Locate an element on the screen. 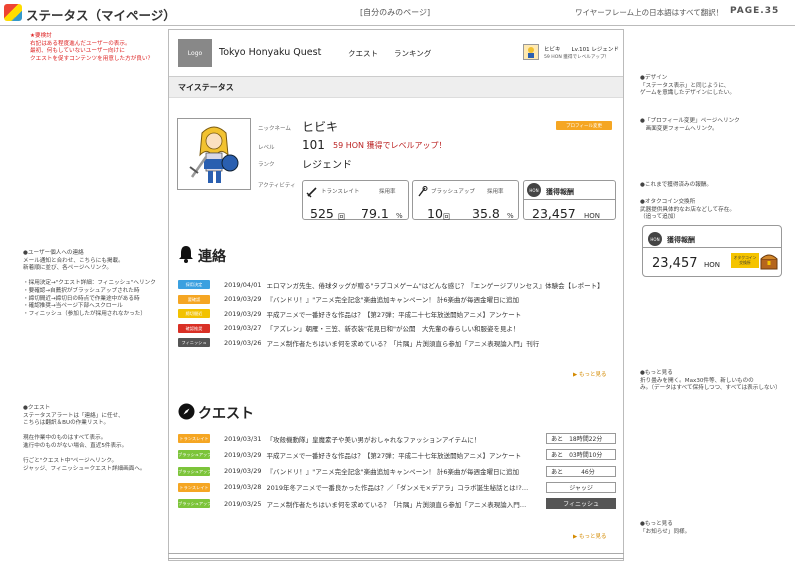  row-title: 「アズレン」朝雁・三笠、新衣装"花見日和"が公開 大先輩の春らしい和服姿を見よ！ is located at coordinates (393, 329).